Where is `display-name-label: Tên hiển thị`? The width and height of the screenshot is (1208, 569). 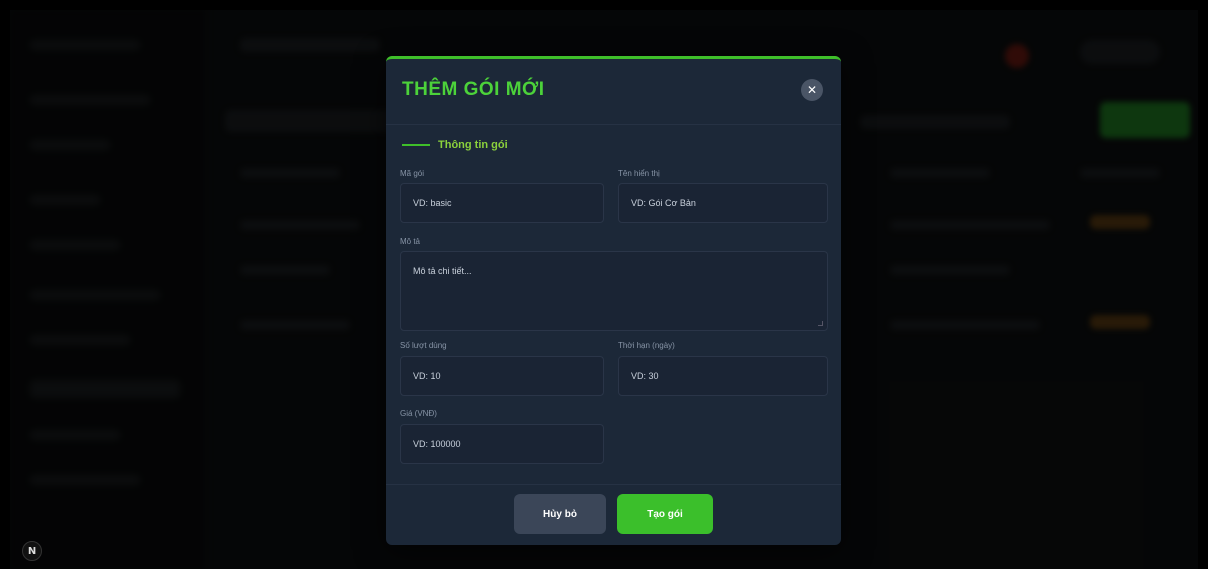
display-name-label: Tên hiển thị is located at coordinates (639, 173).